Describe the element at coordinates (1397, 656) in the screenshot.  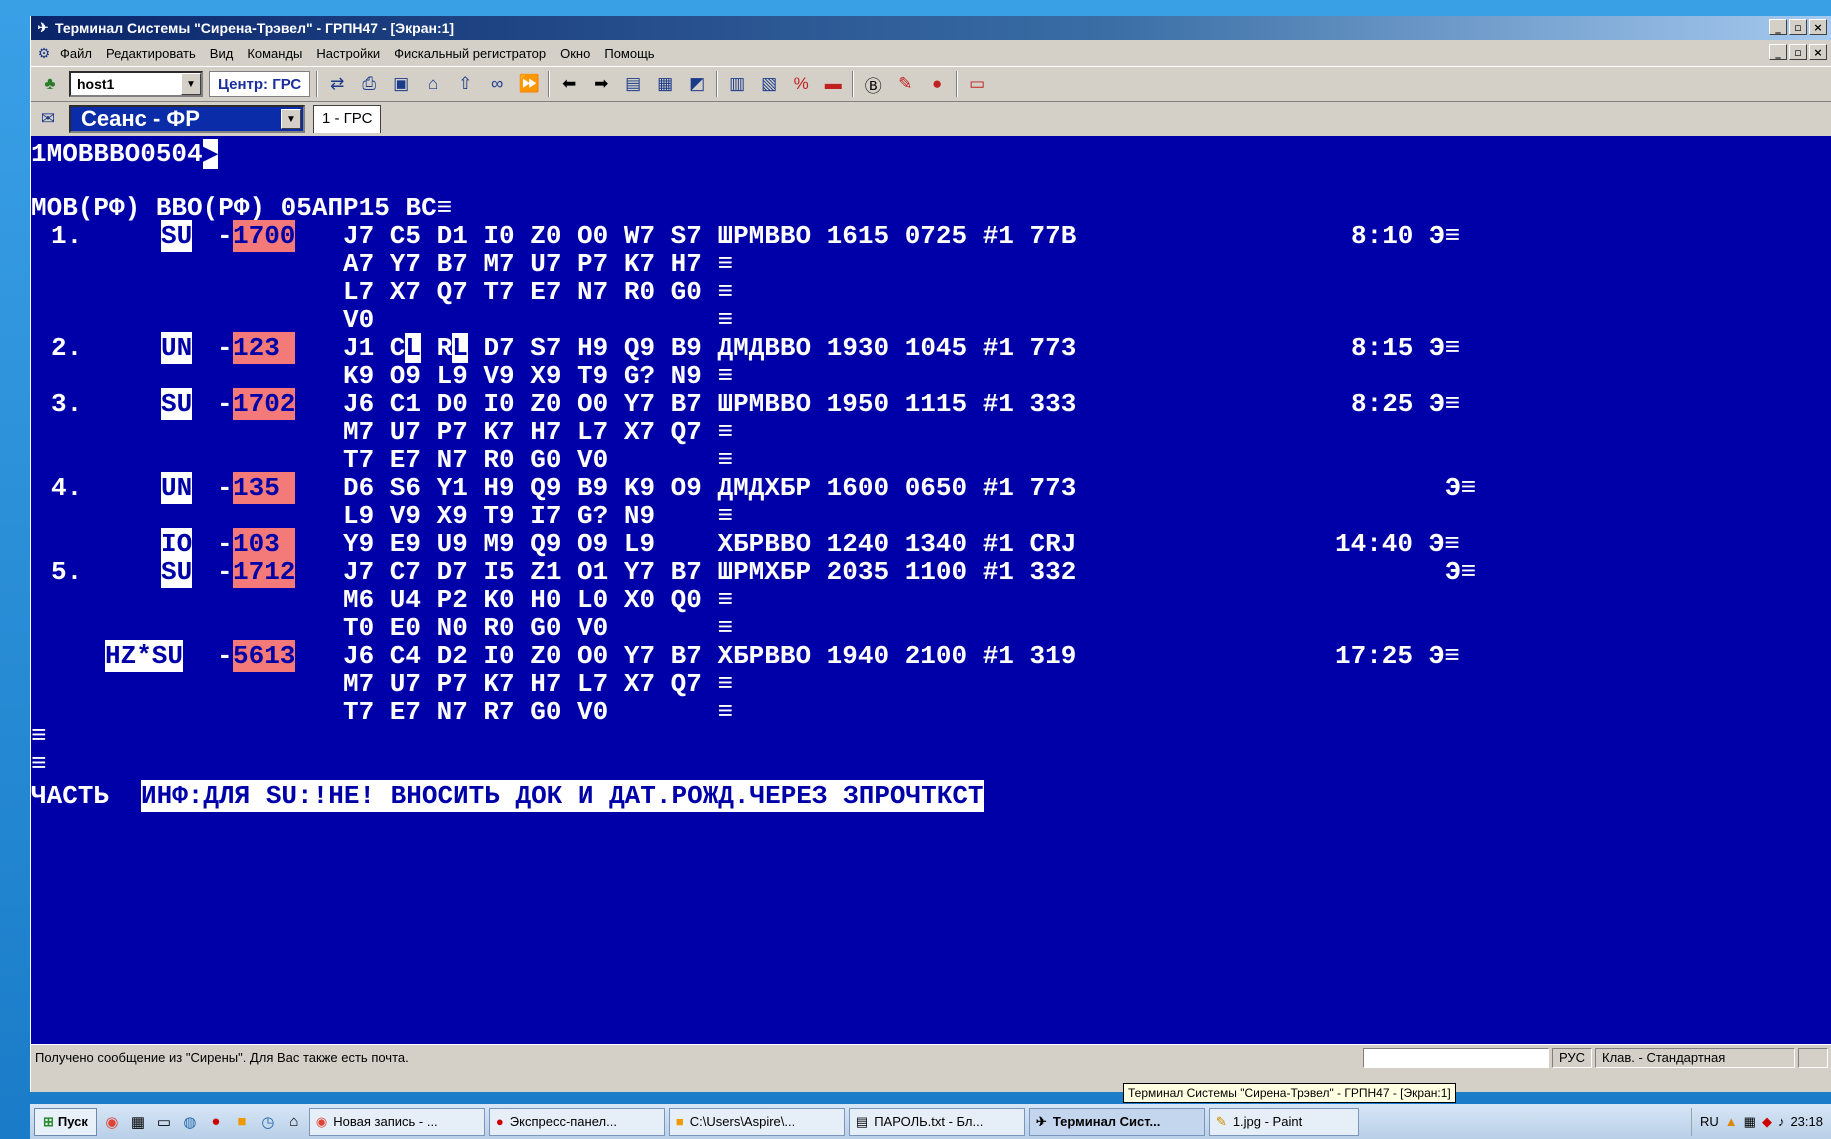
I see `flight-time: 17:25 Э≡` at that location.